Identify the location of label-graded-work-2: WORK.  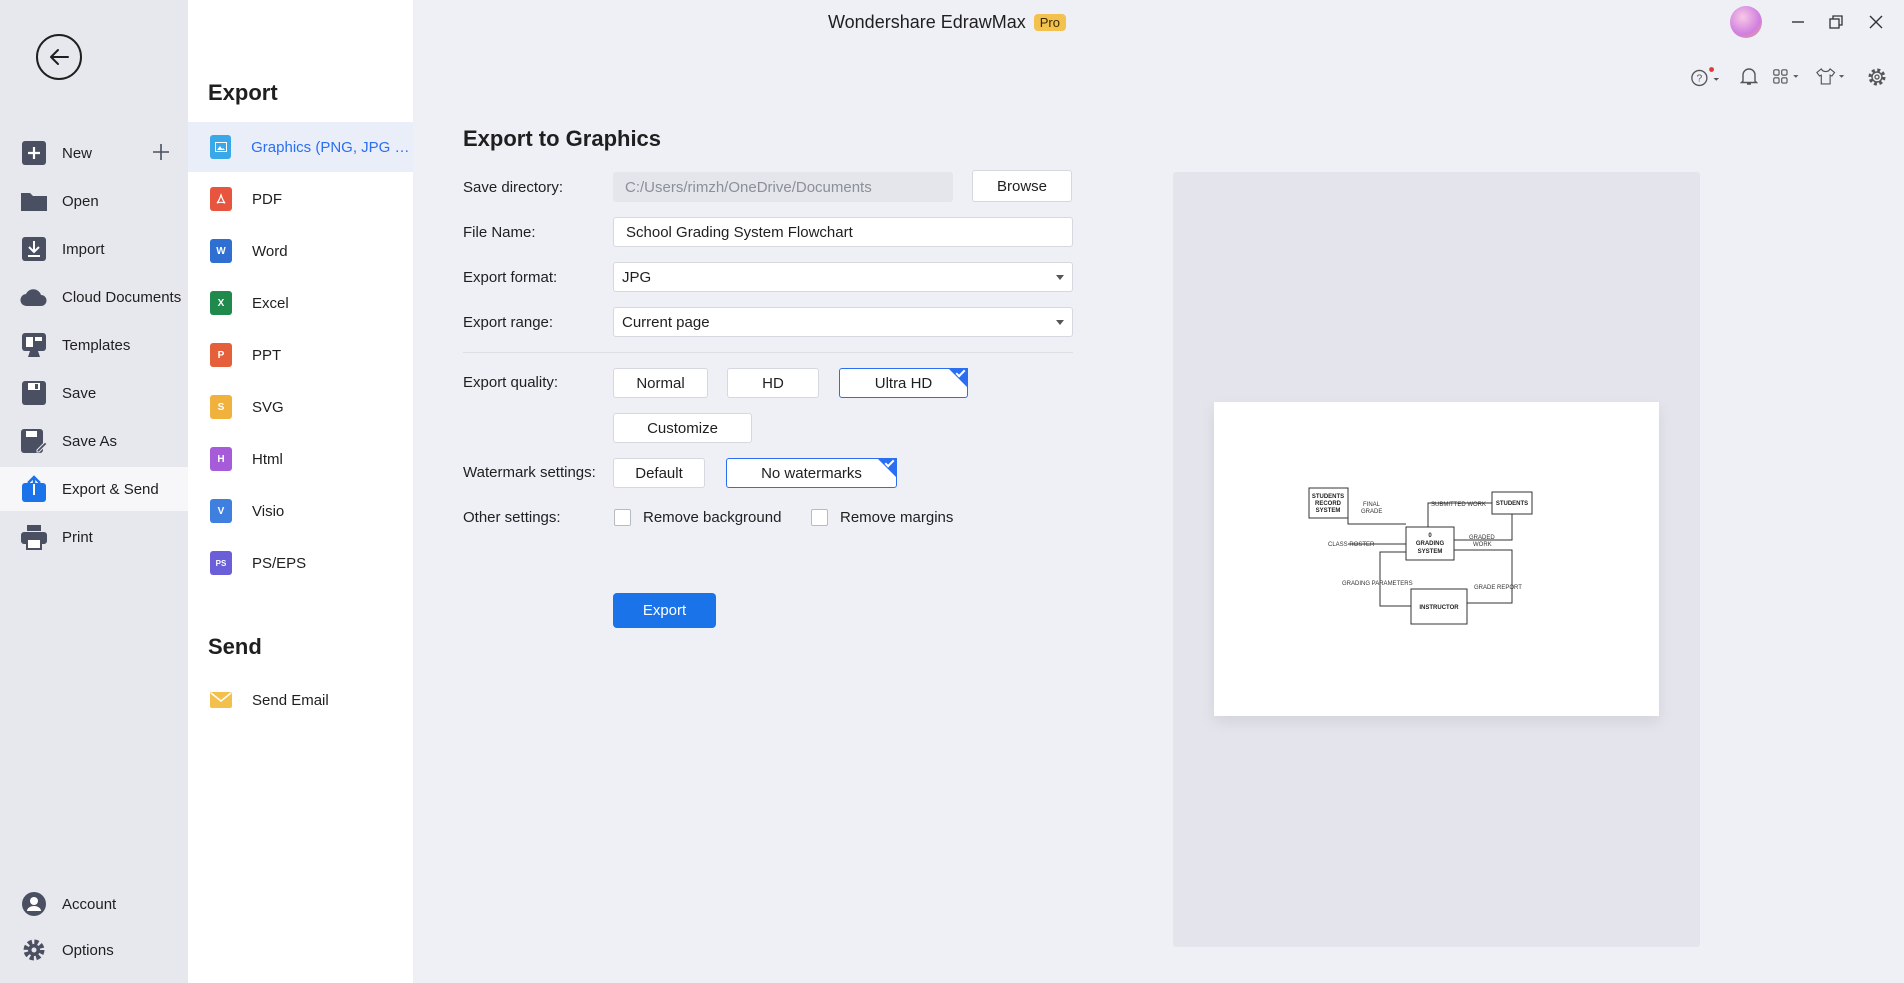
(1482, 545).